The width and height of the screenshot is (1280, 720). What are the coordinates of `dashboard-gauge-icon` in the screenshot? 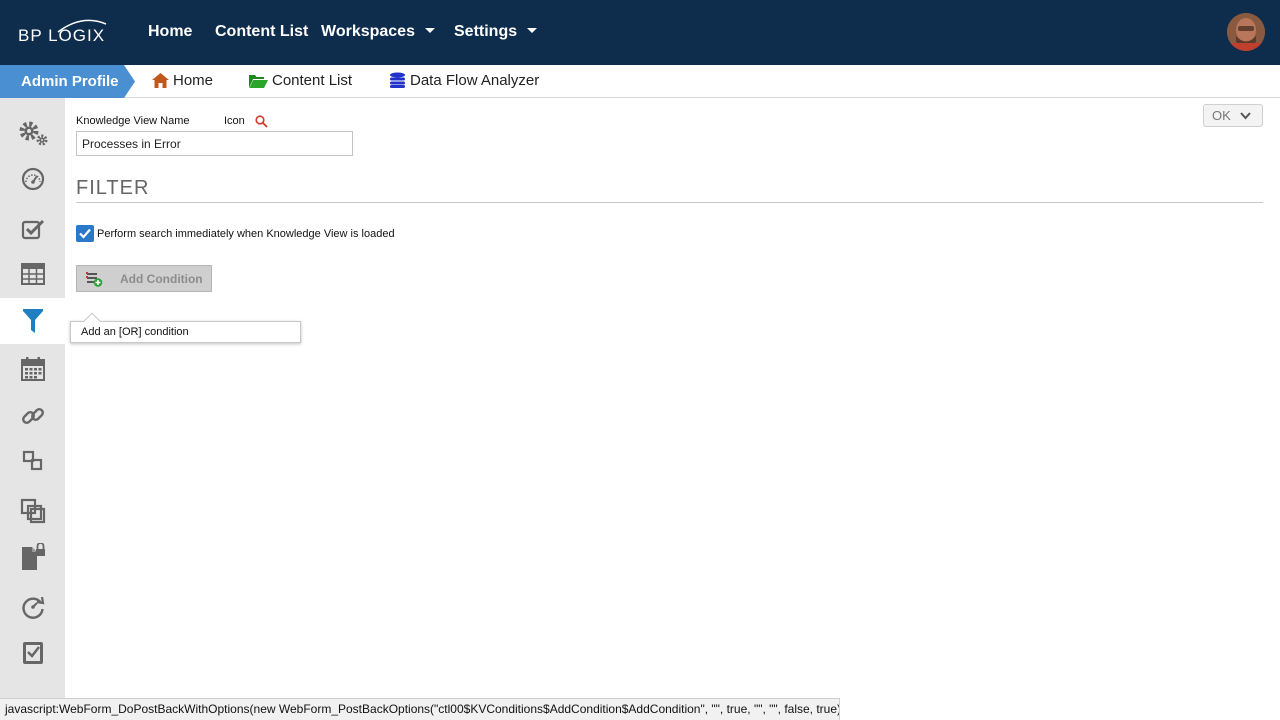 It's located at (32, 179).